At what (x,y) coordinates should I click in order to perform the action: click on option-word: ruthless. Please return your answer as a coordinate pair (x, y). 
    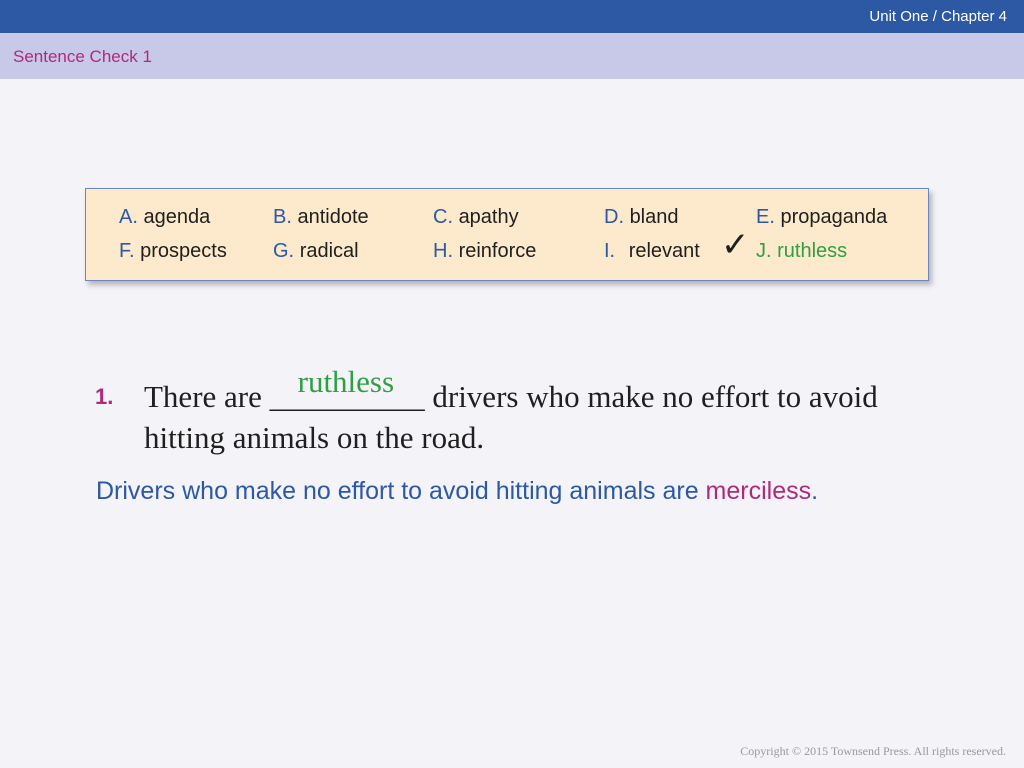
    Looking at the image, I should click on (812, 251).